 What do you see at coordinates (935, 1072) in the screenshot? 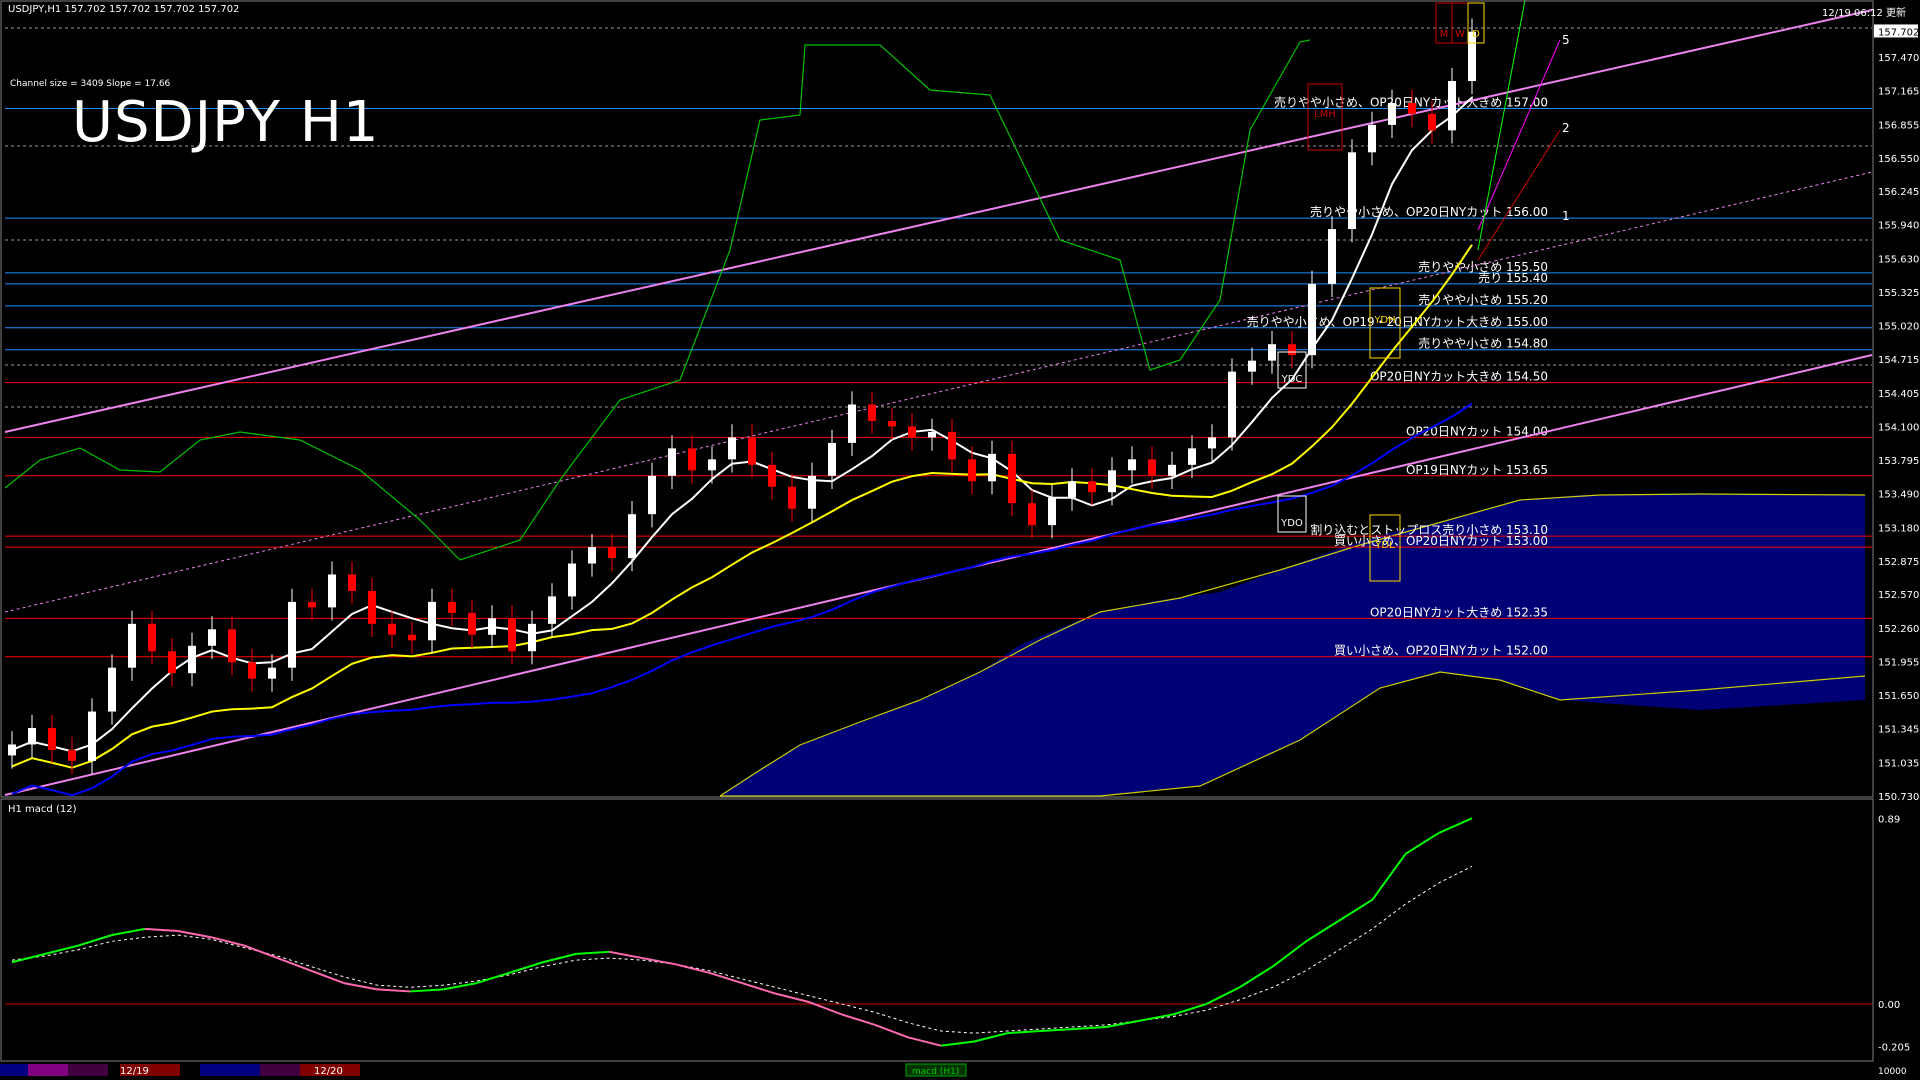
I see `macd-tab-label: macd (H1)` at bounding box center [935, 1072].